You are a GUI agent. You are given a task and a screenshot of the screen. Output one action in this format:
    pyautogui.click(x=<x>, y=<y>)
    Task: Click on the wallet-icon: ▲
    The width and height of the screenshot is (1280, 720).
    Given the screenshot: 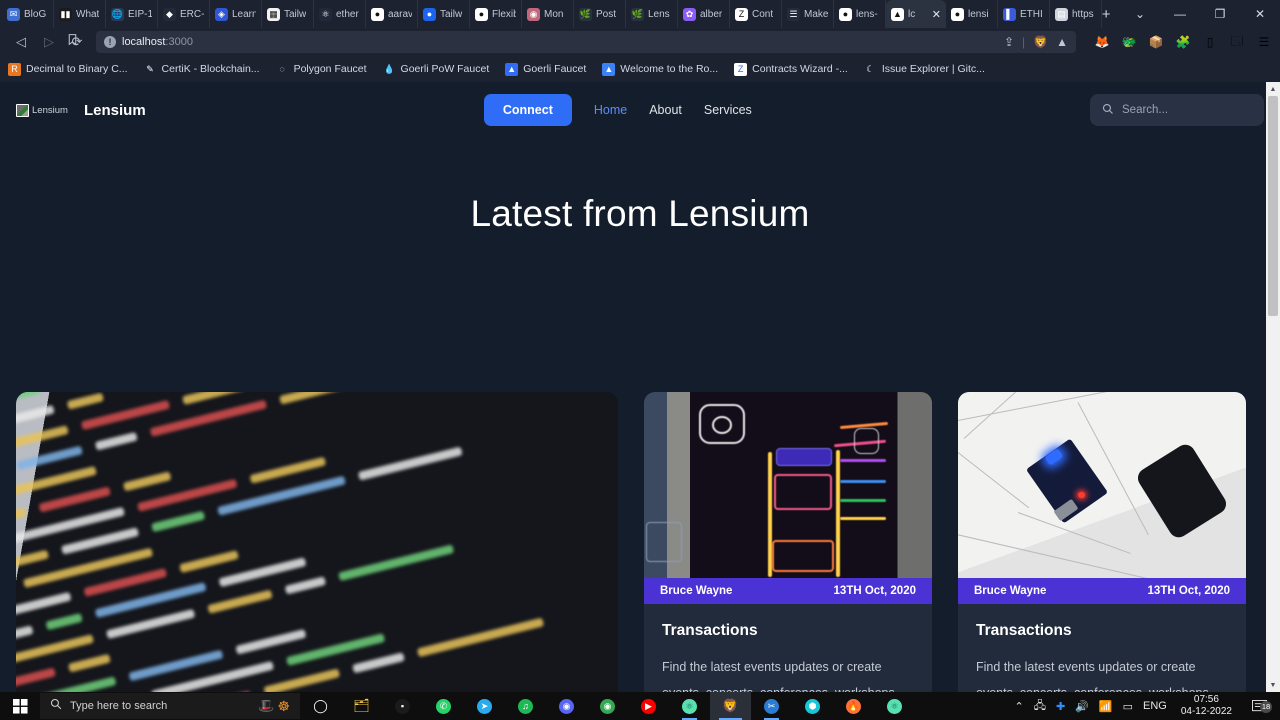 What is the action you would take?
    pyautogui.click(x=1062, y=42)
    